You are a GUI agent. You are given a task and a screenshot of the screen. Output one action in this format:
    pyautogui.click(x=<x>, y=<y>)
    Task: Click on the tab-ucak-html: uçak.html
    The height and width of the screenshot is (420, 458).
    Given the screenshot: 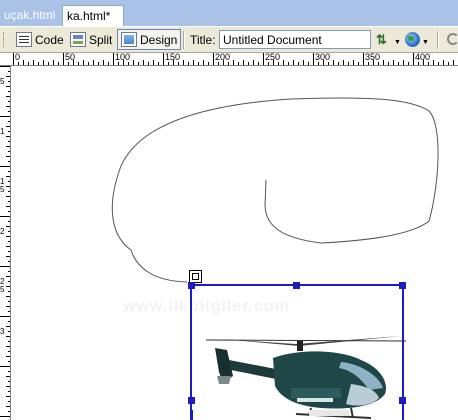 What is the action you would take?
    pyautogui.click(x=29, y=15)
    